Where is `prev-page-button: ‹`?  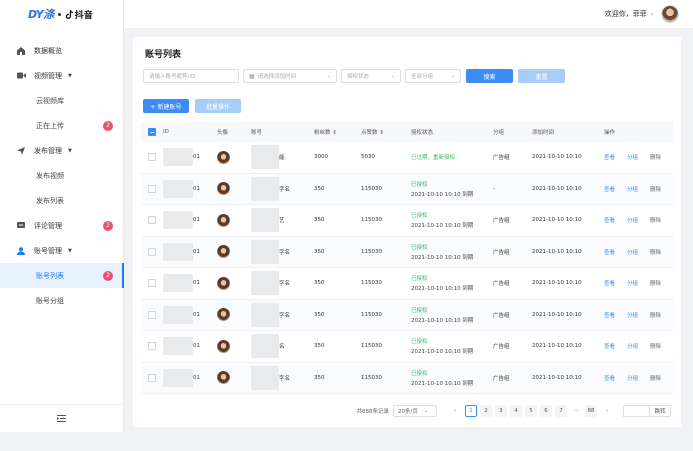
prev-page-button: ‹ is located at coordinates (455, 411).